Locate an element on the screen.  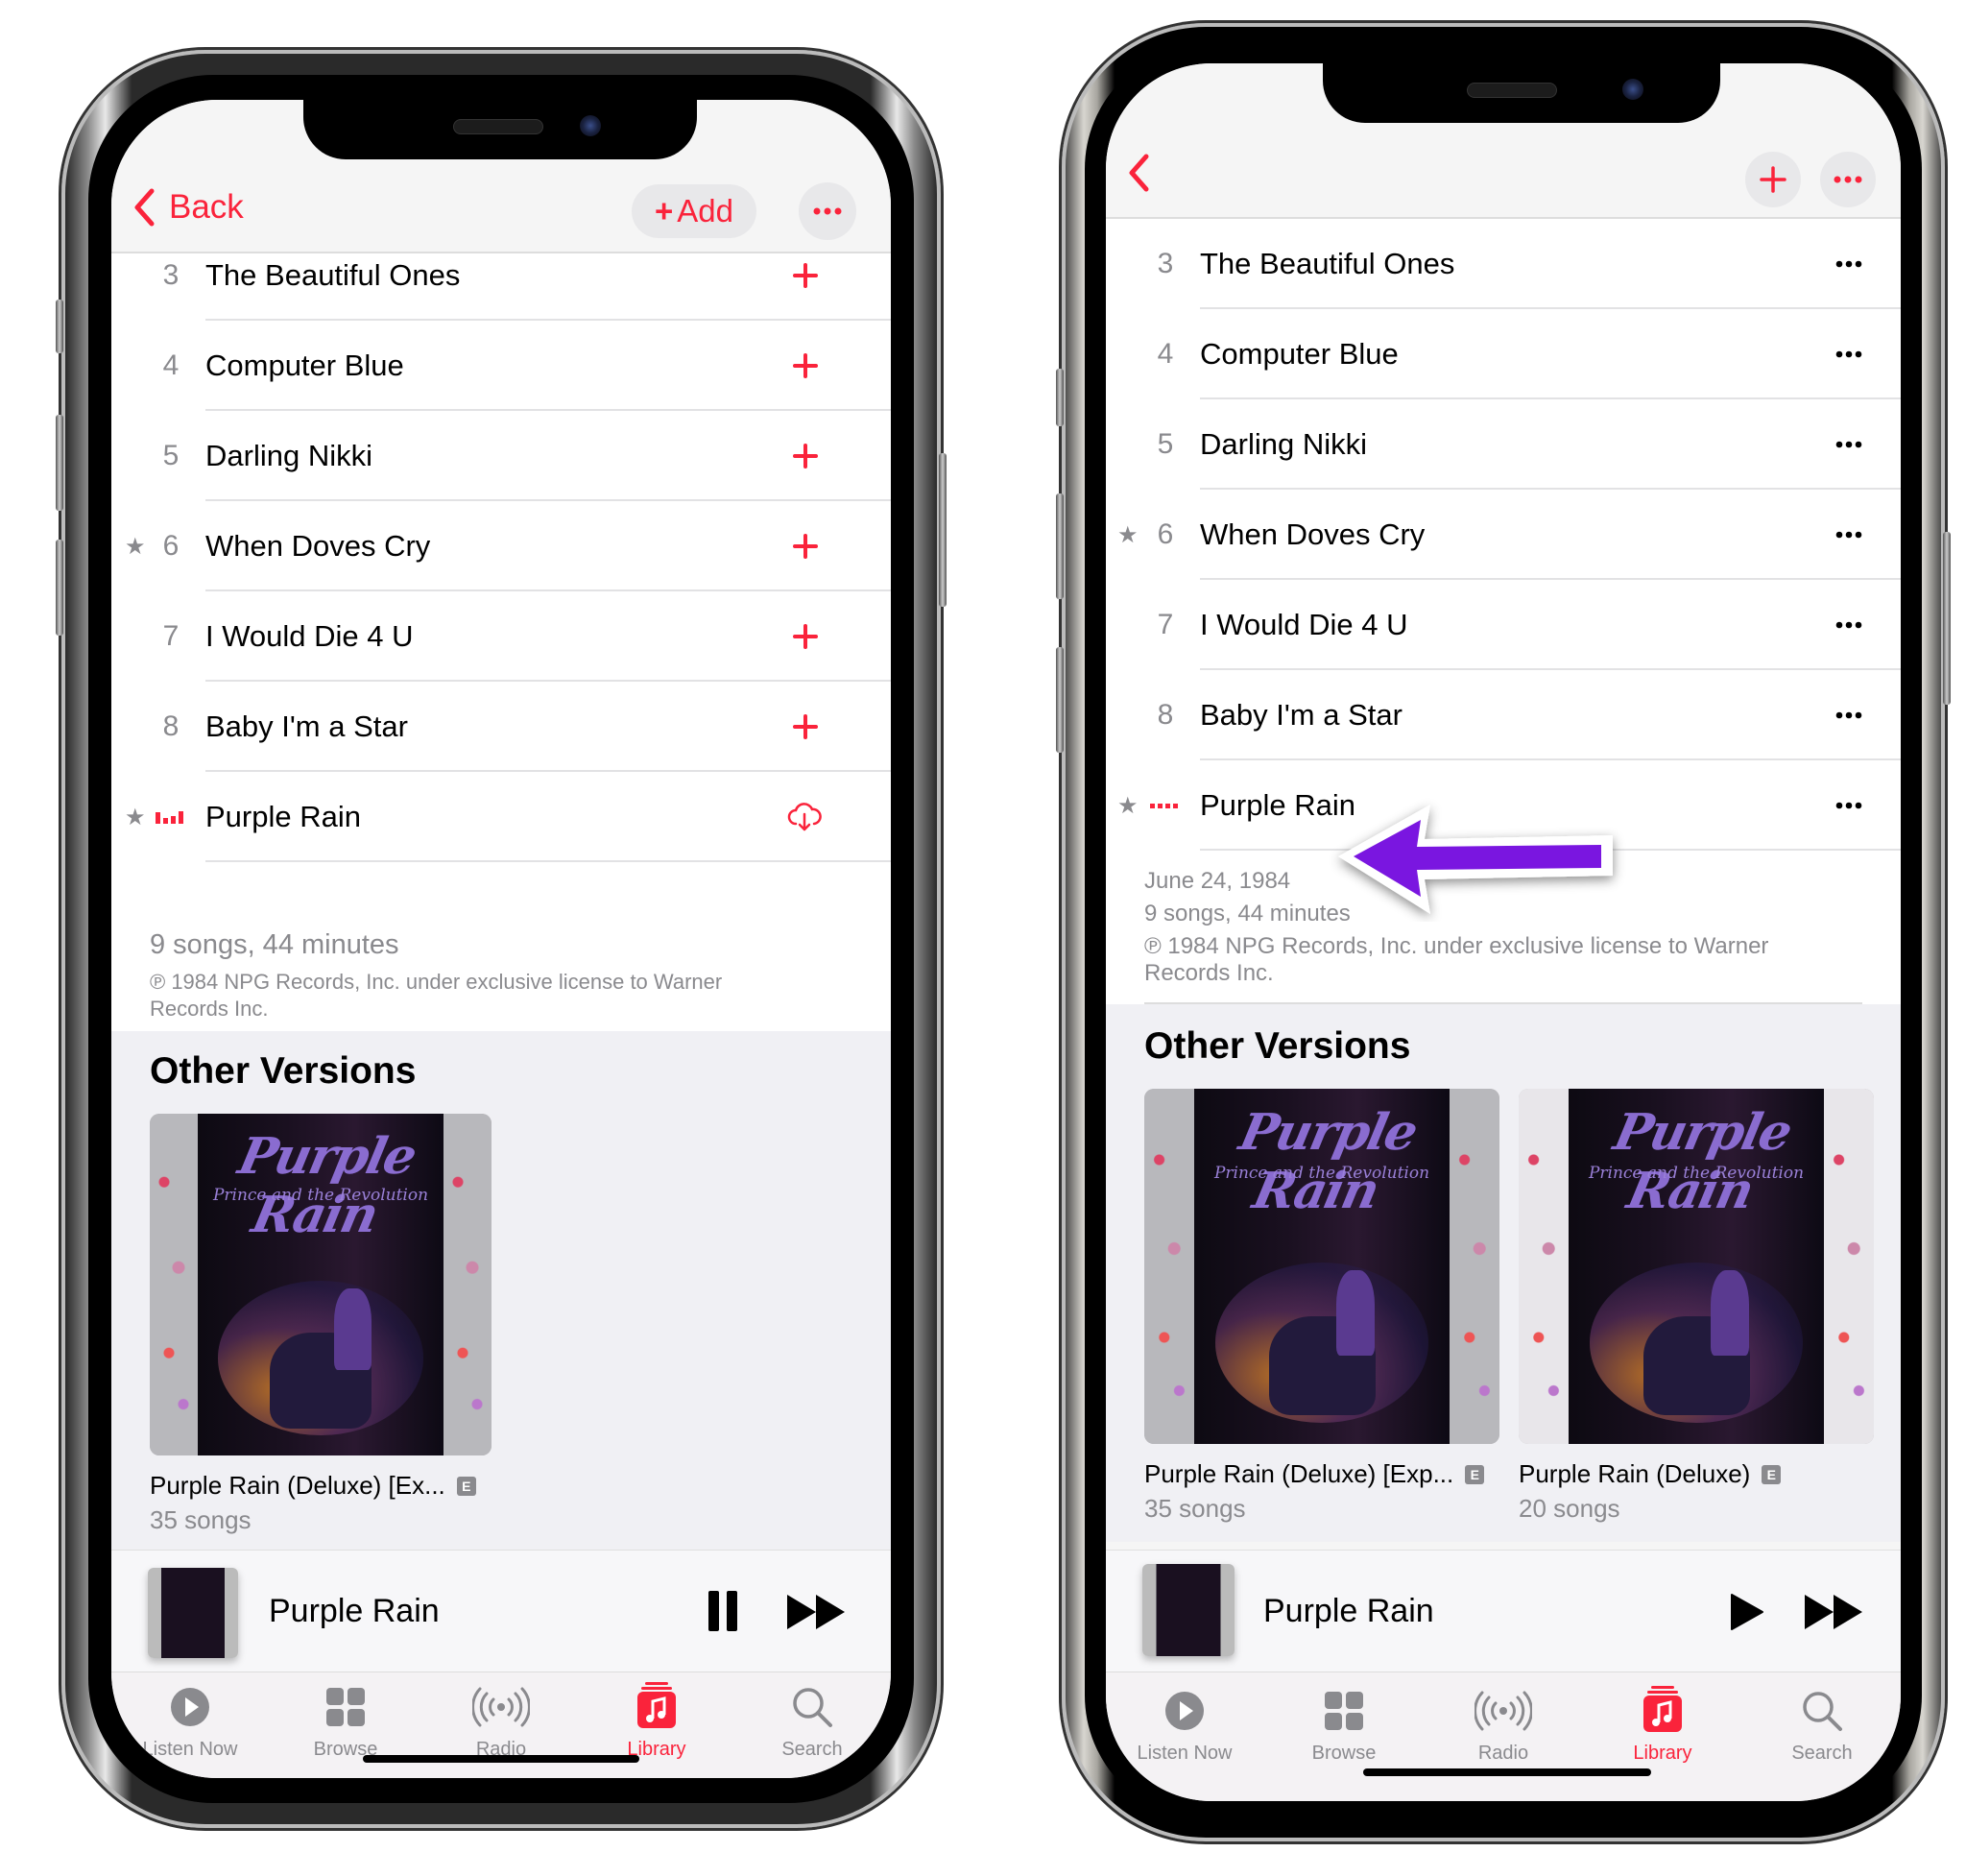
pause-icon is located at coordinates (722, 1611).